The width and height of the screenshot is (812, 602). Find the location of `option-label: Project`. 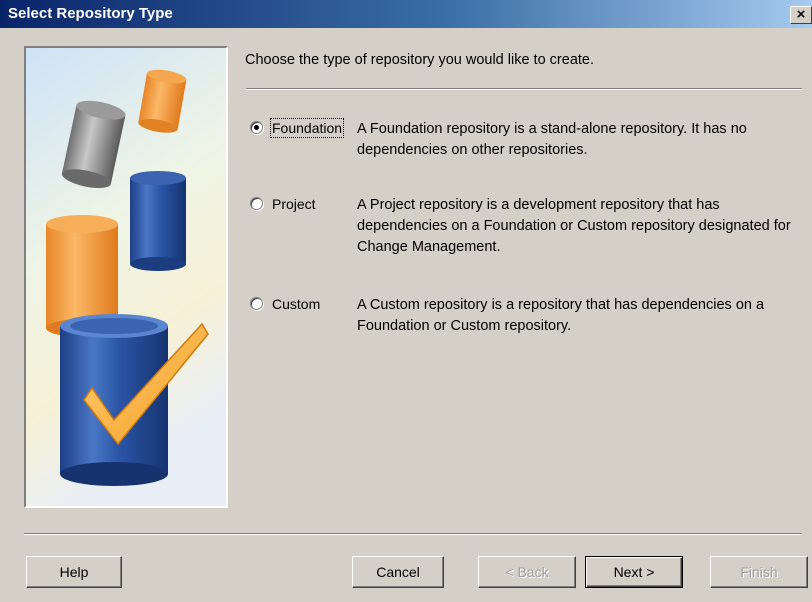

option-label: Project is located at coordinates (294, 204).